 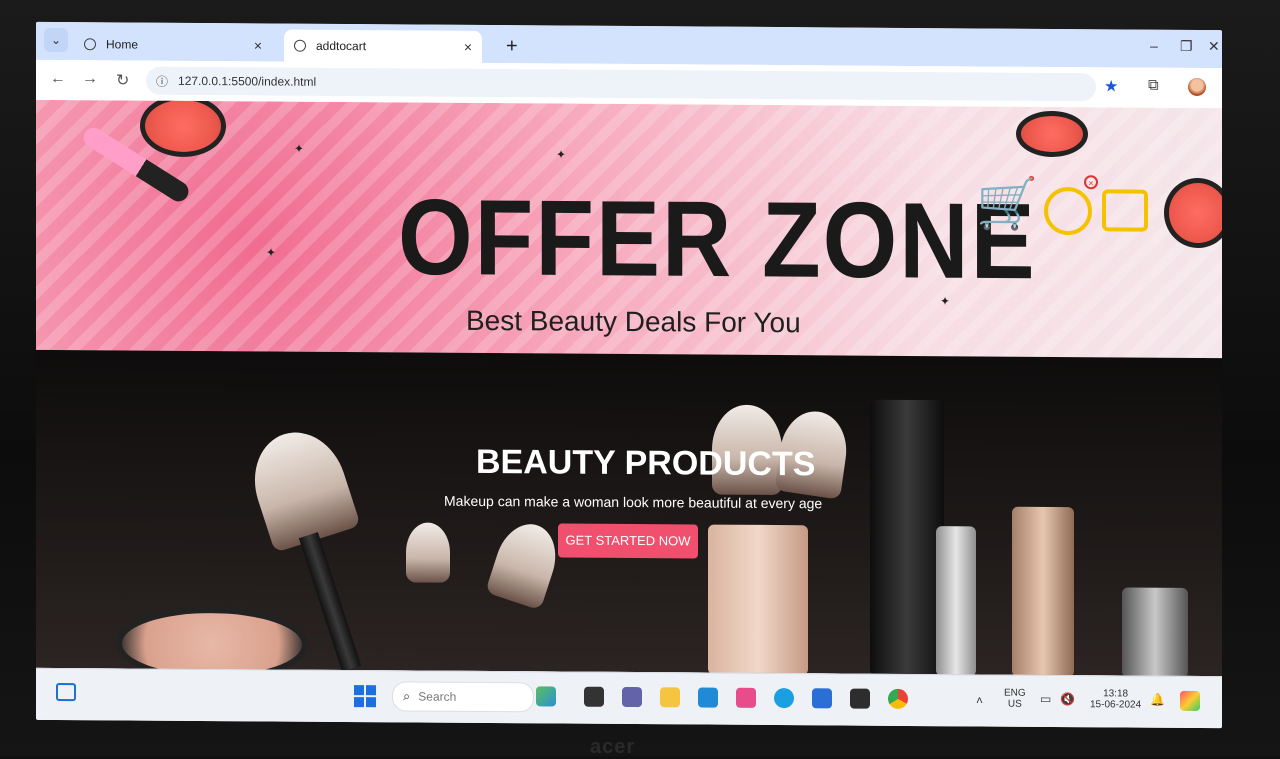 What do you see at coordinates (633, 321) in the screenshot?
I see `banner-subtitle: Best Beauty Deals For You` at bounding box center [633, 321].